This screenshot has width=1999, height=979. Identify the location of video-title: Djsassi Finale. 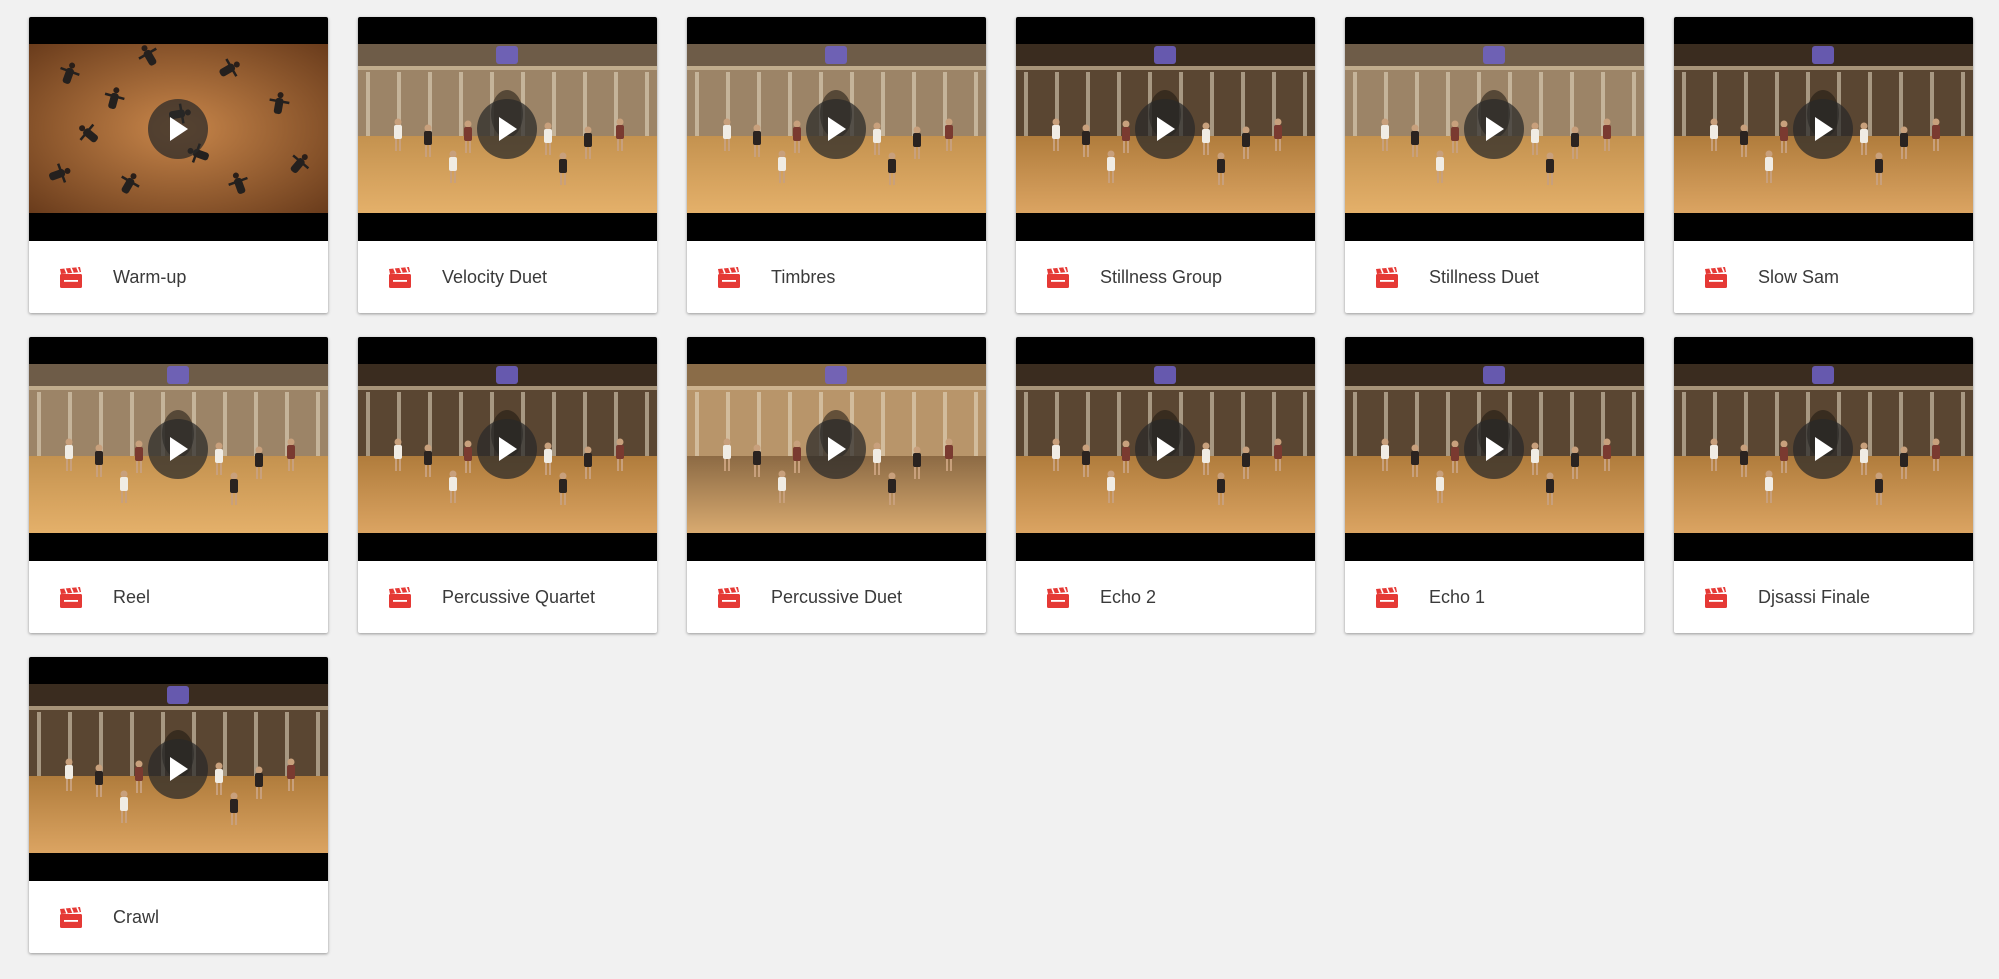
(1814, 597).